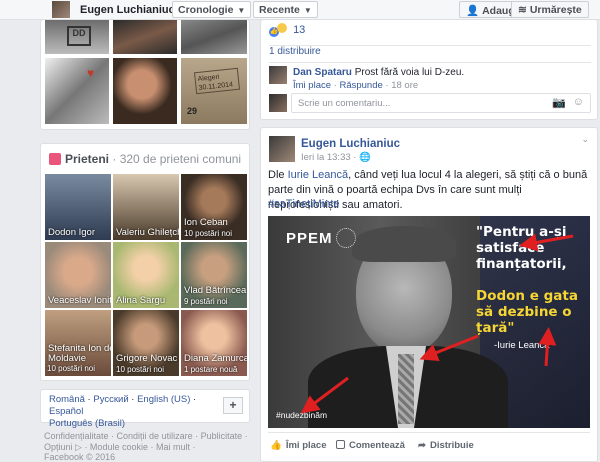 The width and height of the screenshot is (600, 462). I want to click on post-time-text: Ieri la 13:33 ·, so click(328, 157).